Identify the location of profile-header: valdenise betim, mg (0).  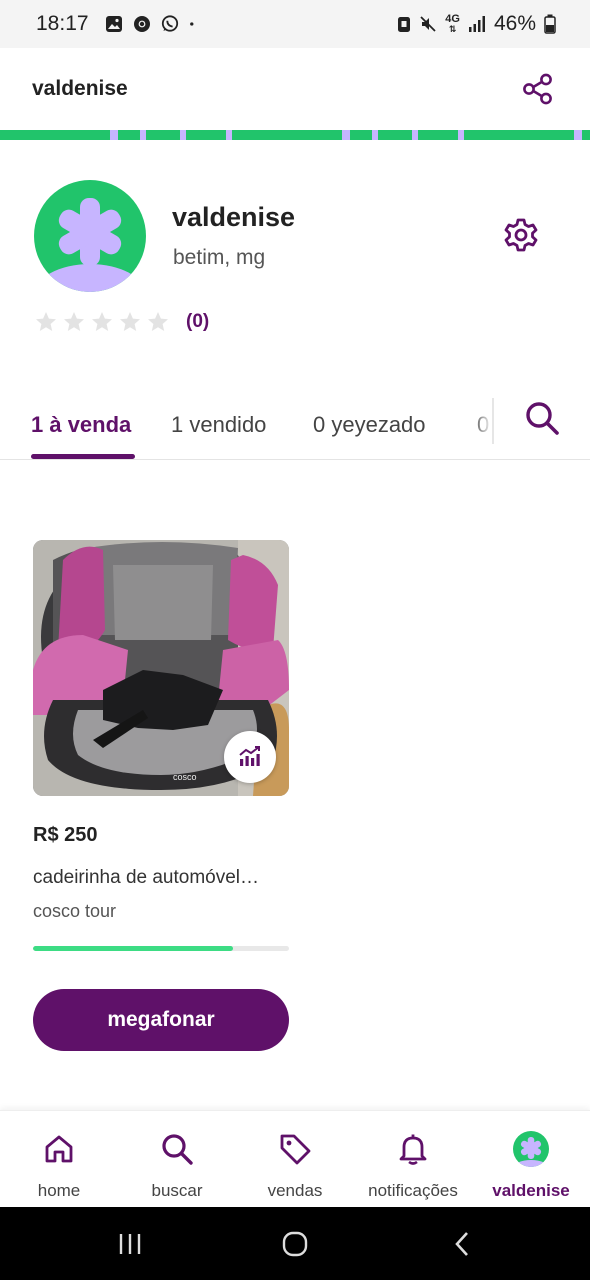
(295, 263).